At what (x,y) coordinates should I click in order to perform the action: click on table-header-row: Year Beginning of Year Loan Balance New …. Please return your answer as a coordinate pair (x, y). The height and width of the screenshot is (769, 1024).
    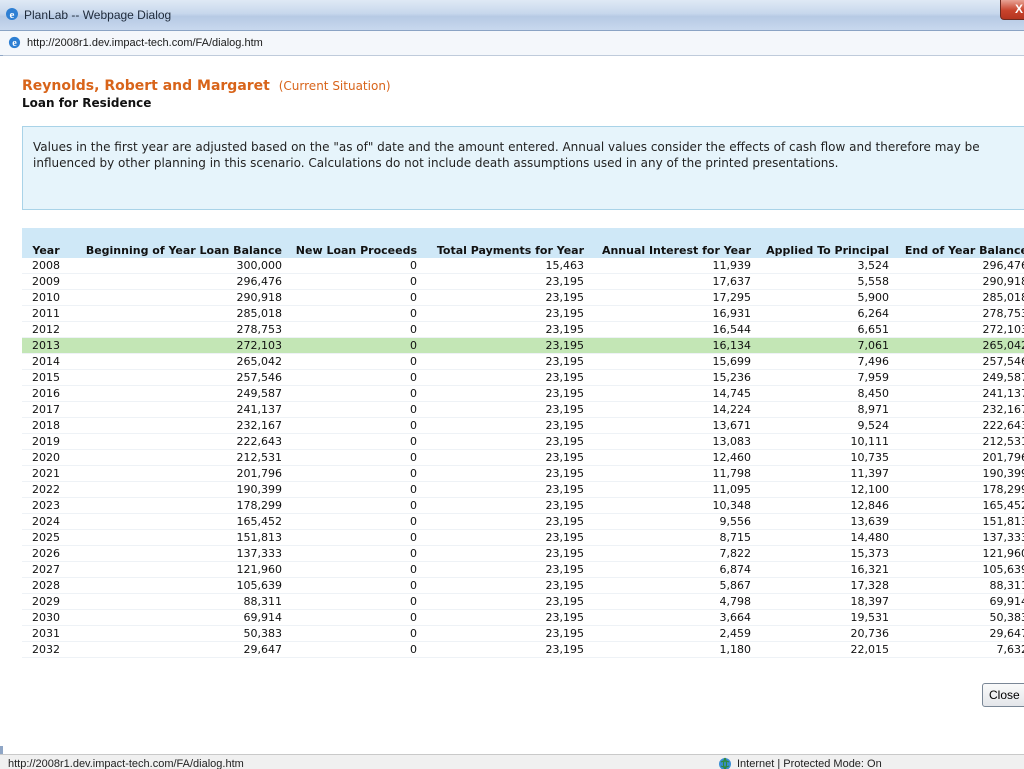
    Looking at the image, I should click on (523, 243).